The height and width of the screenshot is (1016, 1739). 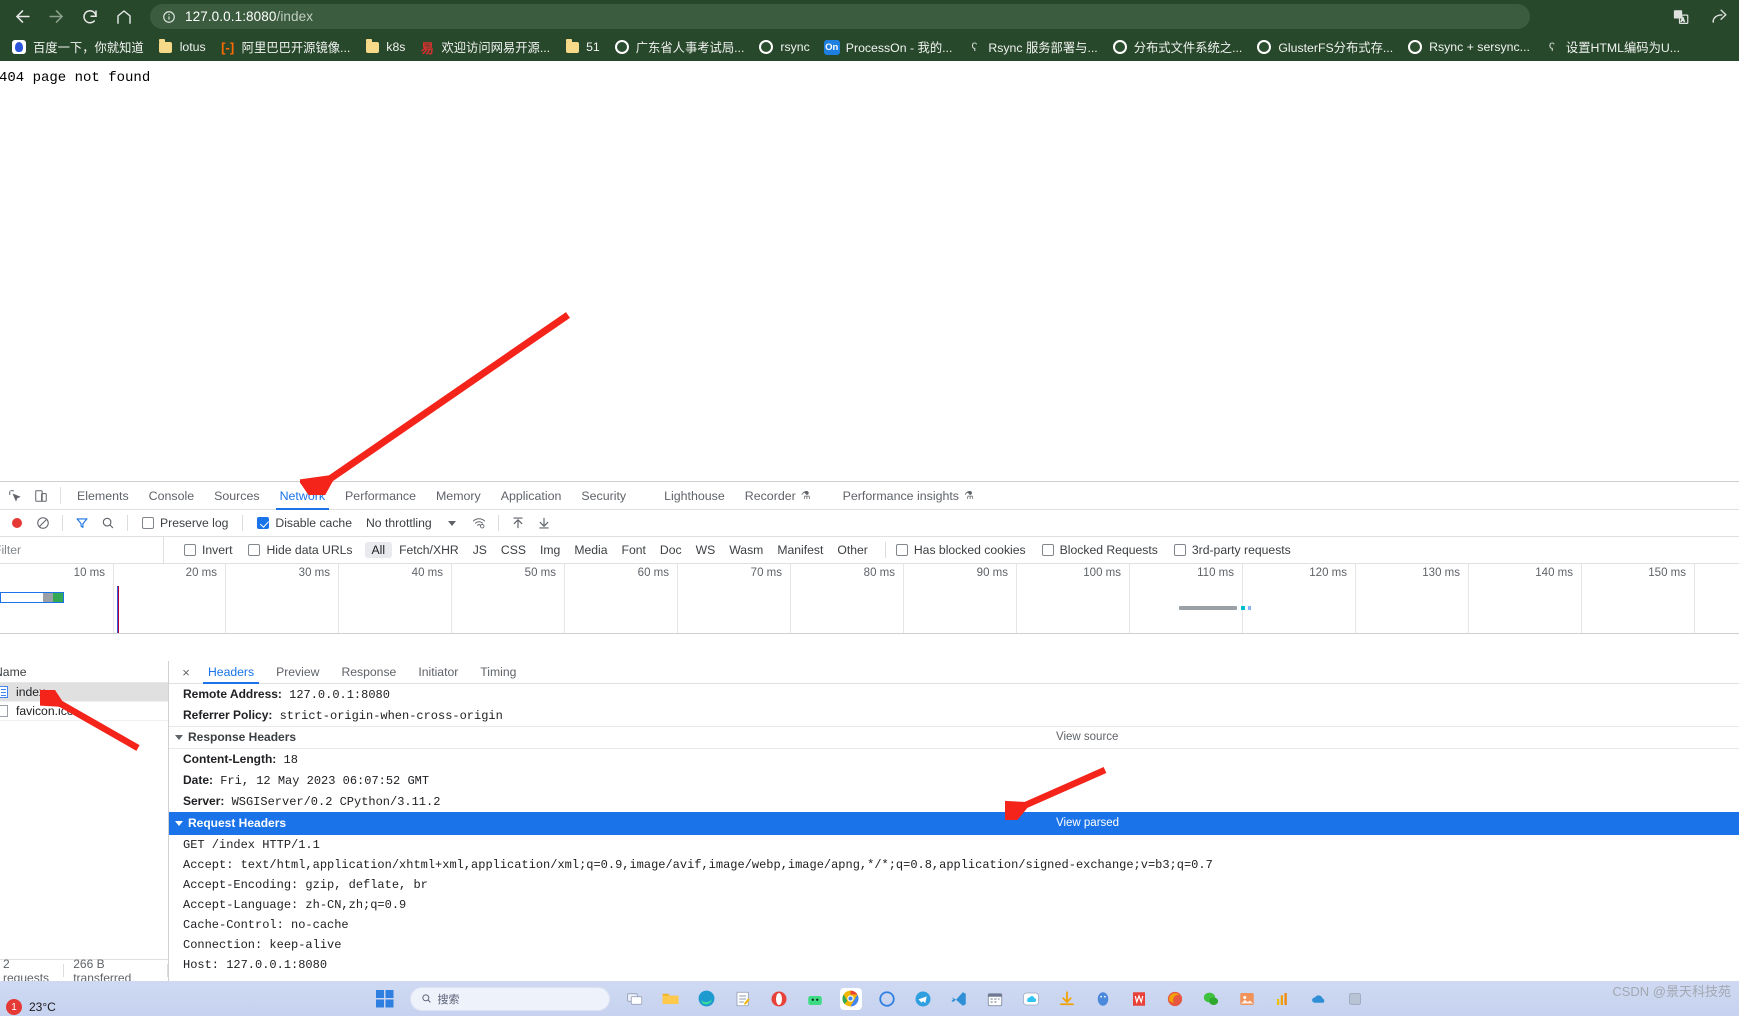 I want to click on request-headers-title-row: Request Headers View parsed, so click(x=954, y=823).